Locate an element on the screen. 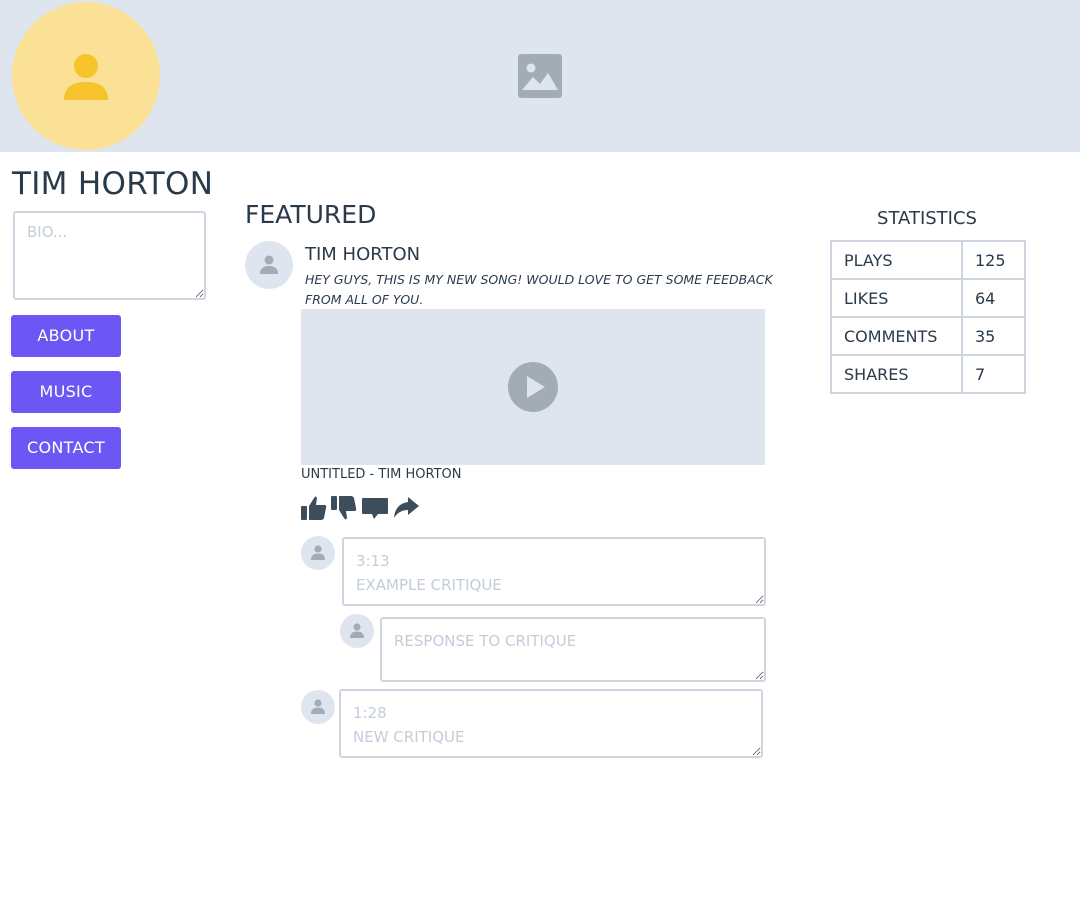  profile-avatar is located at coordinates (86, 76).